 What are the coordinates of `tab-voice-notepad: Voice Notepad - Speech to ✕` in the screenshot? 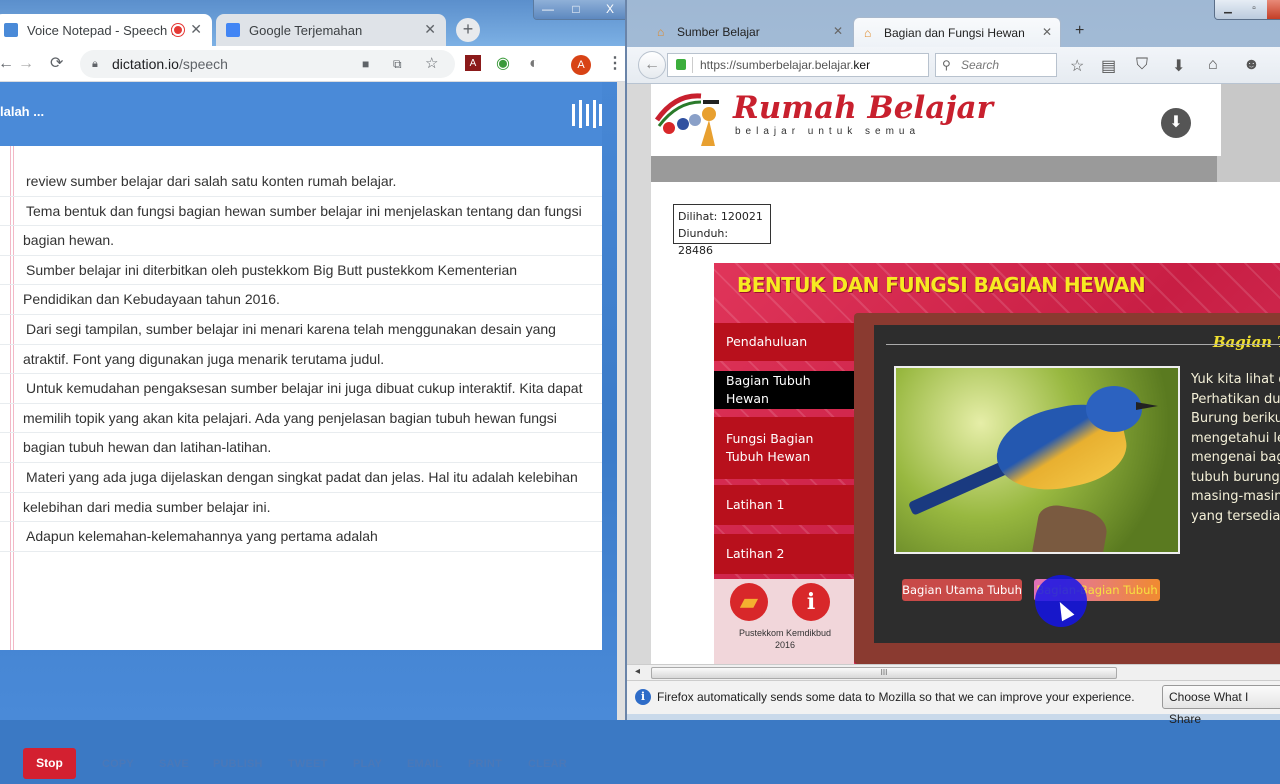 It's located at (106, 30).